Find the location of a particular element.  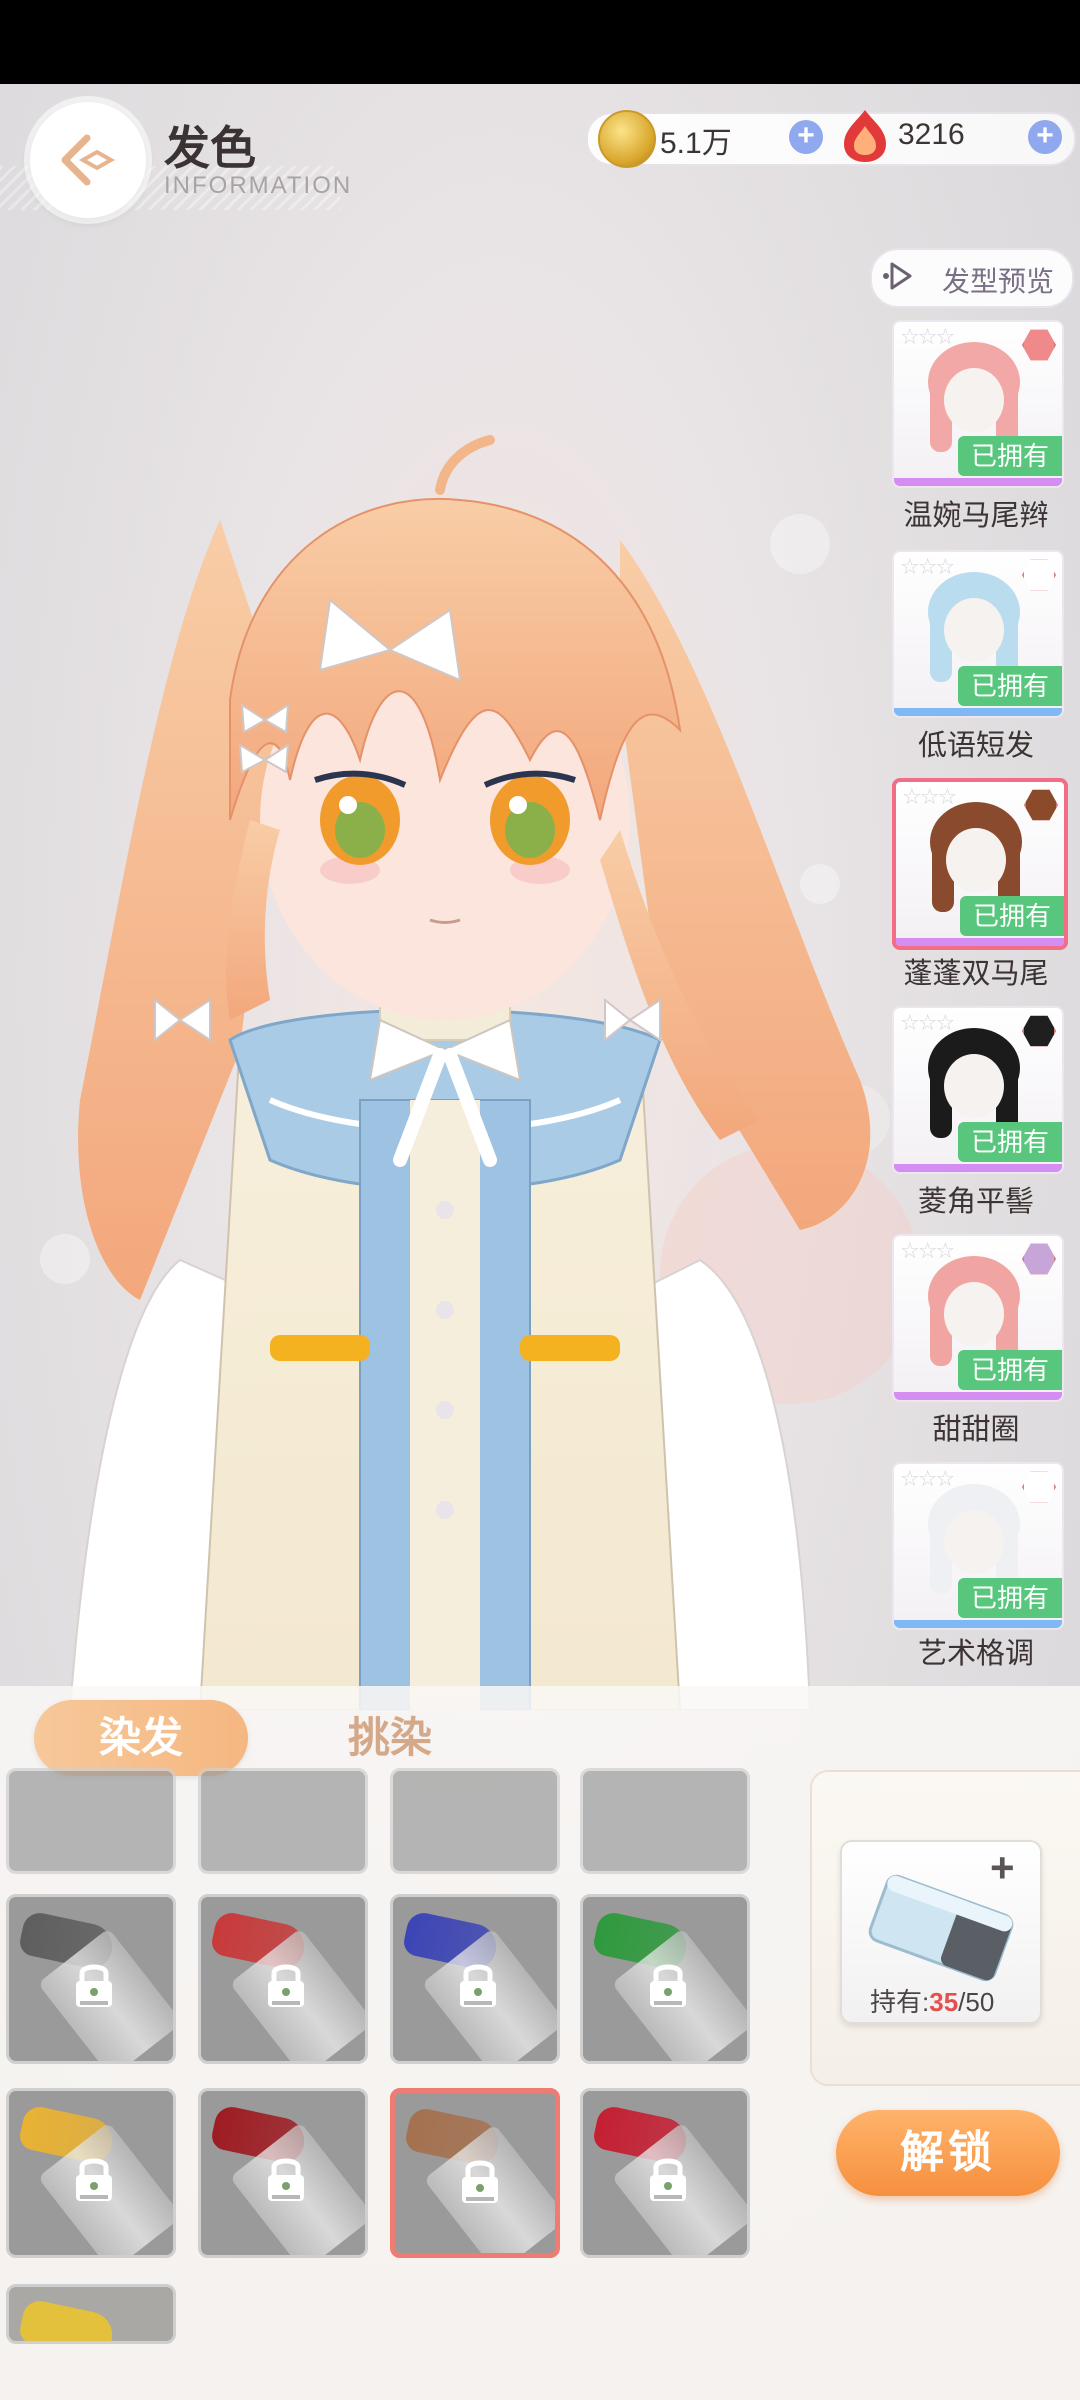

hairstyle-name: 低语短发 is located at coordinates (975, 746).